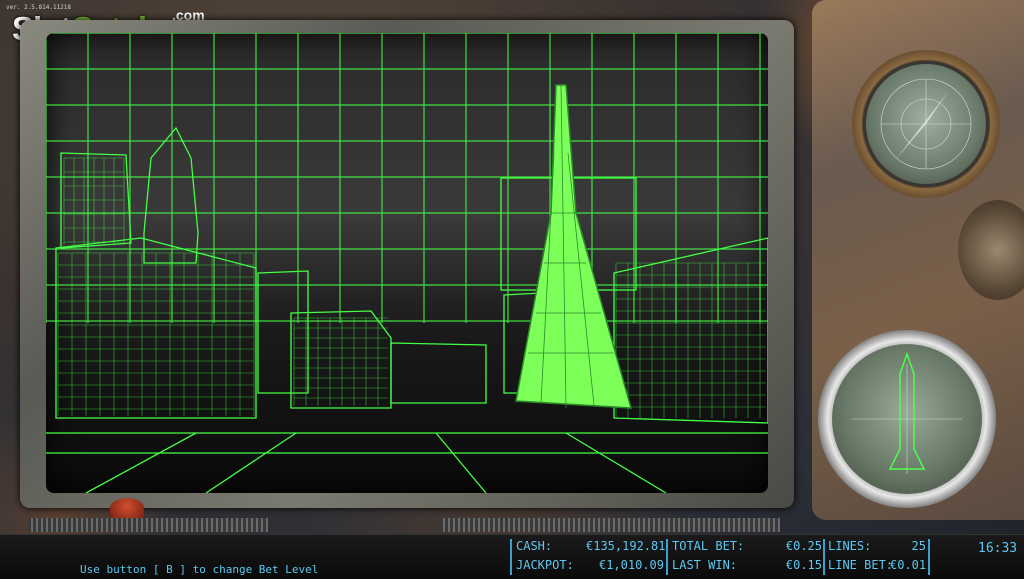  Describe the element at coordinates (96, 200) in the screenshot. I see `building-left-back` at that location.